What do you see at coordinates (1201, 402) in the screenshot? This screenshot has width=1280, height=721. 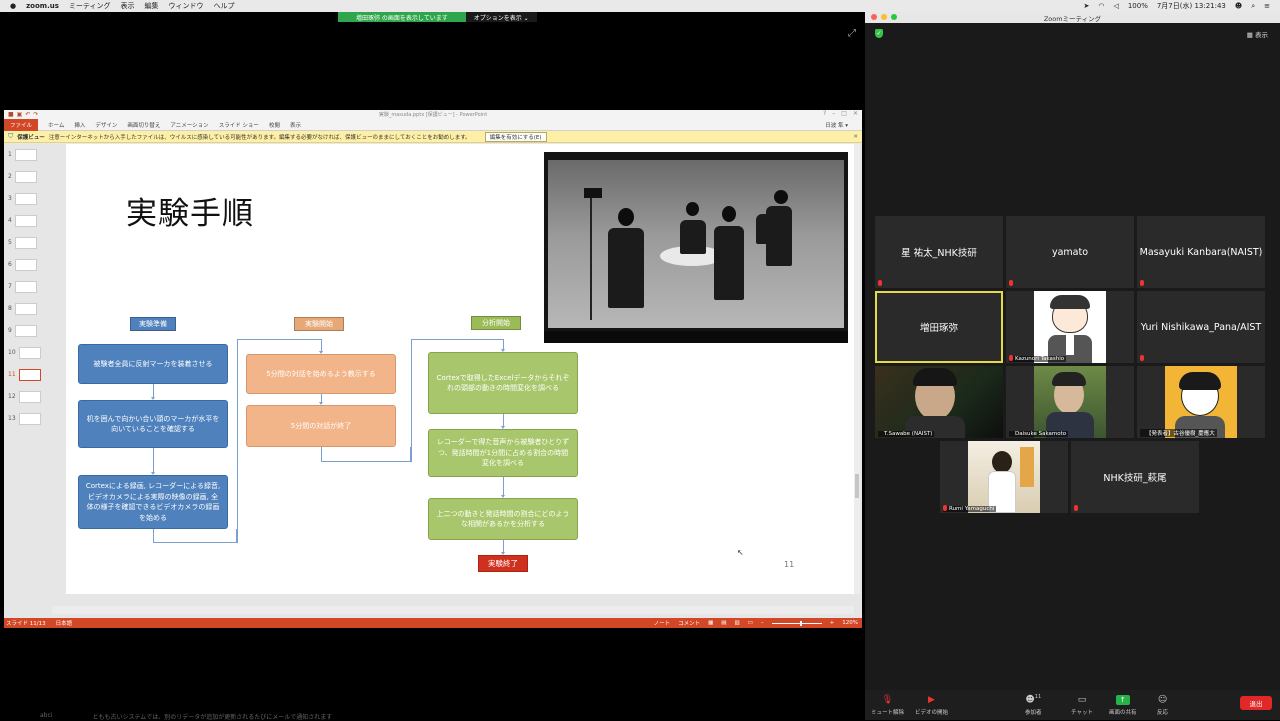 I see `participant-tile: 【発表者】古谷優樹_慶應大` at bounding box center [1201, 402].